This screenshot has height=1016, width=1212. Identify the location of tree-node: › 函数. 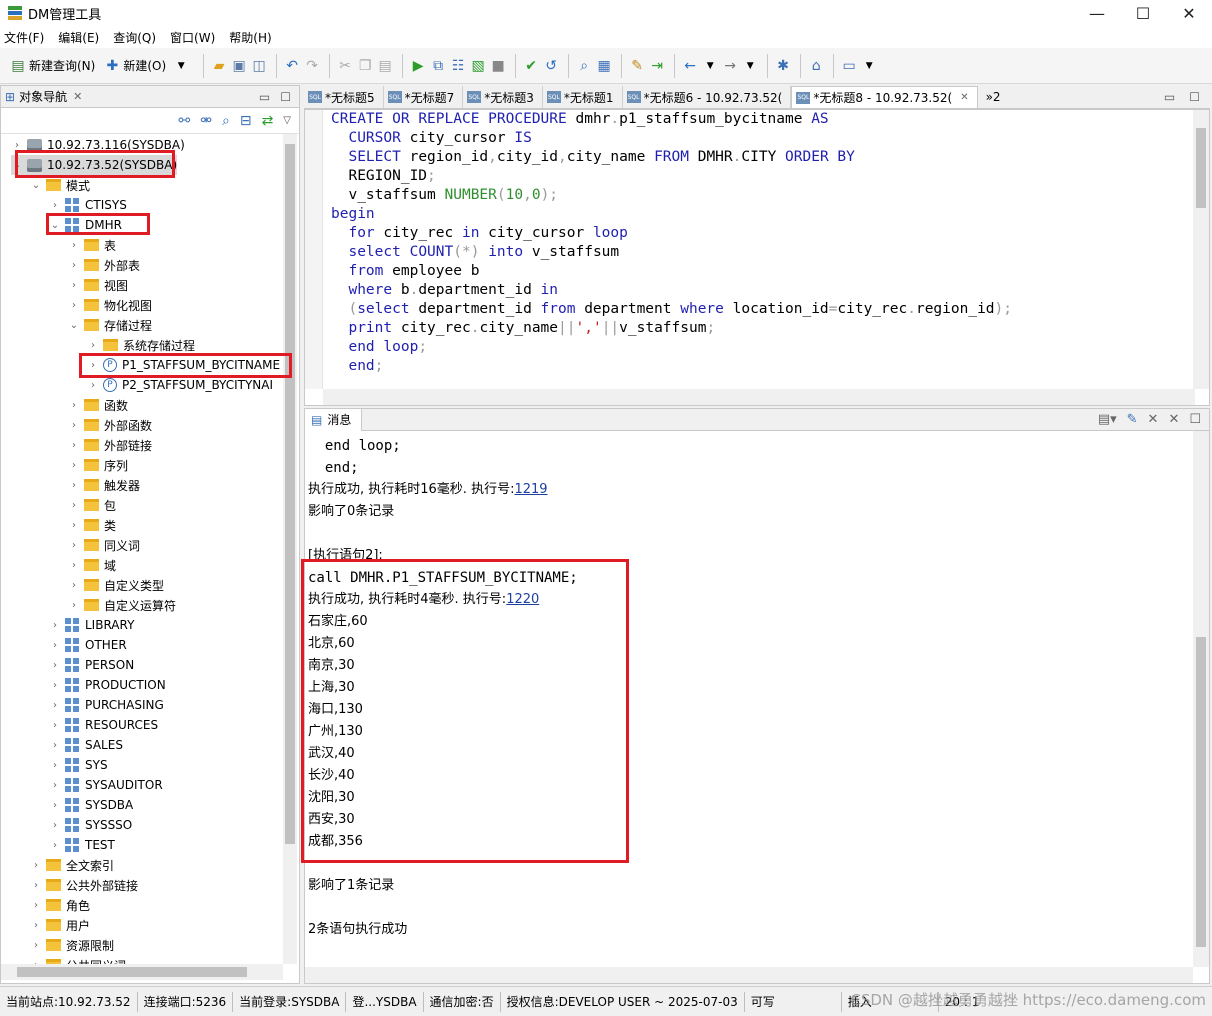
(98, 405).